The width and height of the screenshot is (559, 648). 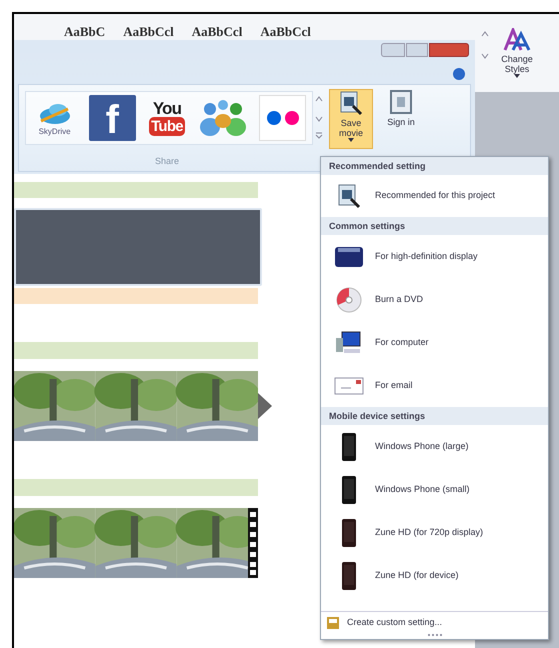 What do you see at coordinates (434, 196) in the screenshot?
I see `menu-item: Recommended for this project` at bounding box center [434, 196].